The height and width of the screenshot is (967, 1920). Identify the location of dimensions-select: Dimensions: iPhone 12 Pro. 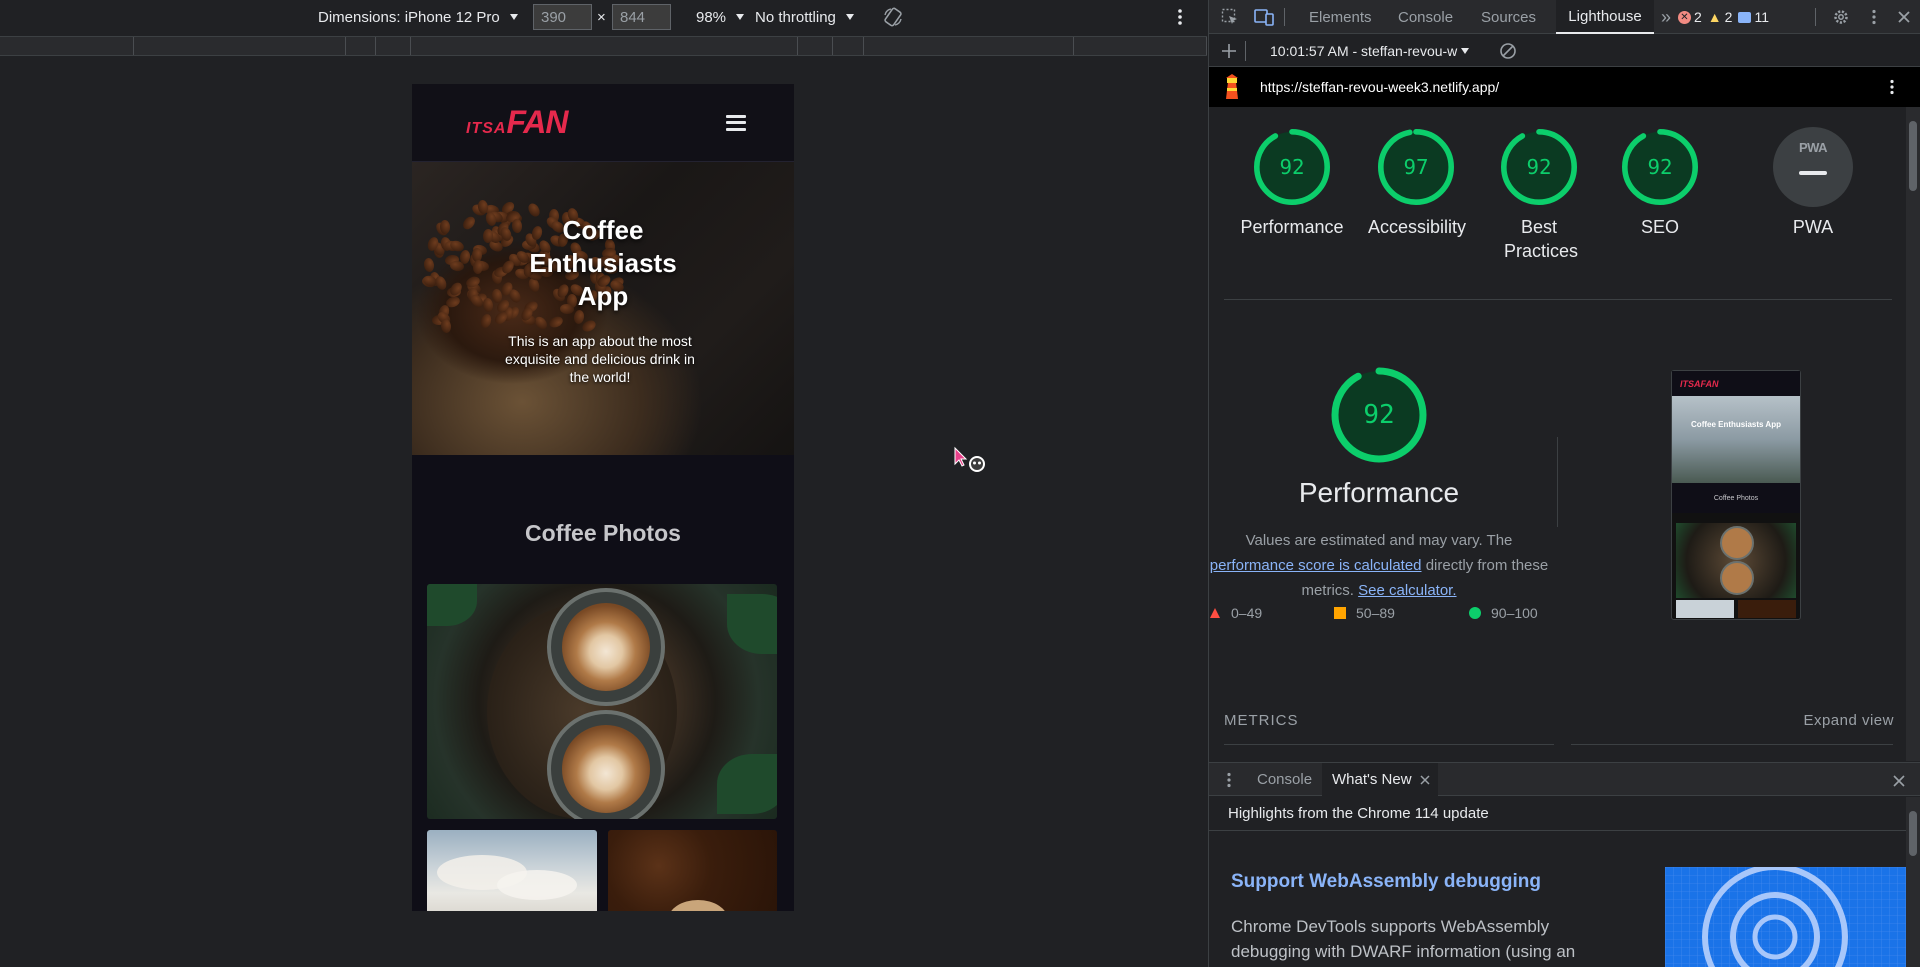
(418, 17).